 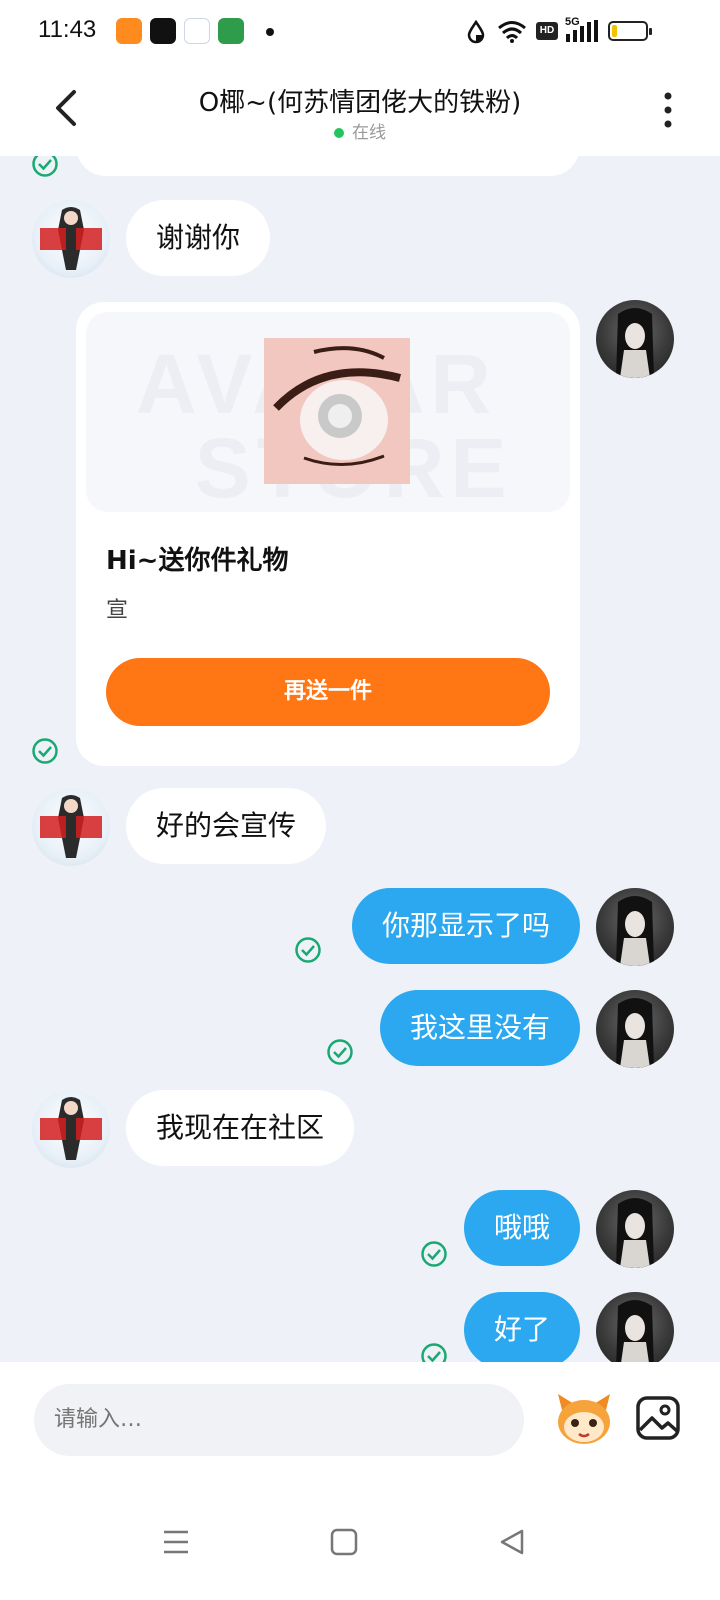 What do you see at coordinates (197, 31) in the screenshot?
I see `ifly-notification-icon` at bounding box center [197, 31].